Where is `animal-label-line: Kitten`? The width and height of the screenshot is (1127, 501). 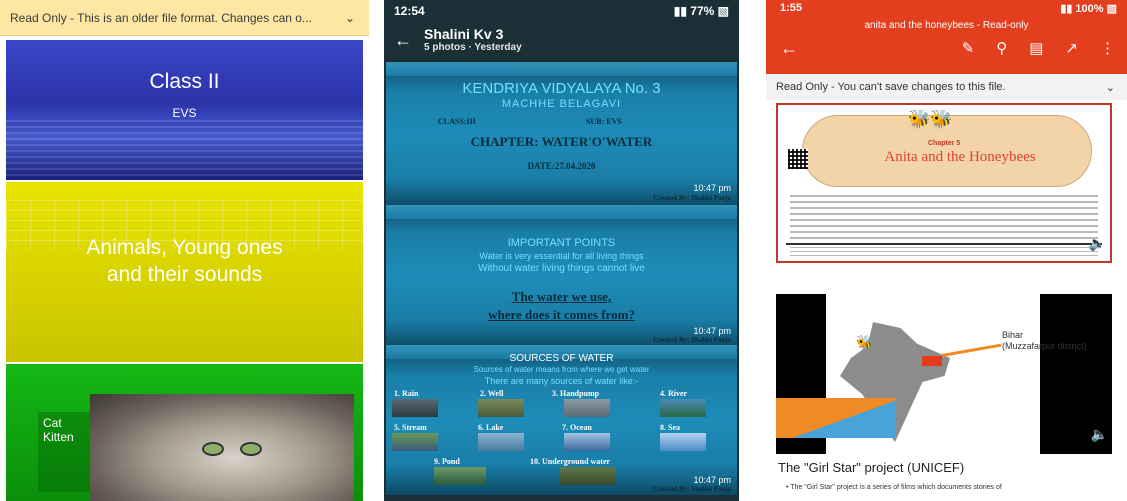
animal-label-line: Kitten is located at coordinates (58, 437).